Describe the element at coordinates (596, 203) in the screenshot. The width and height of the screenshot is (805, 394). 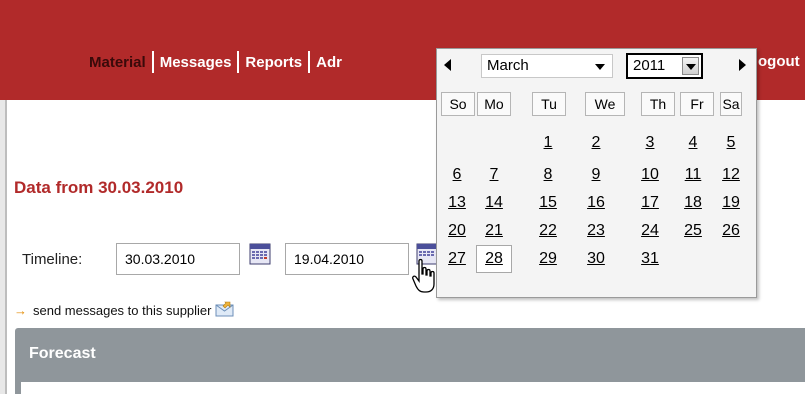
I see `calendar-day: 16` at that location.